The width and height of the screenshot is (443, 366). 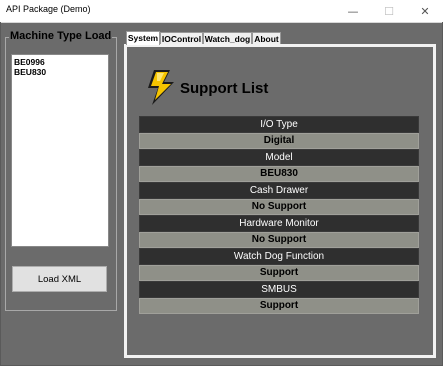 I want to click on watch-dog-function-value: Support, so click(x=279, y=272).